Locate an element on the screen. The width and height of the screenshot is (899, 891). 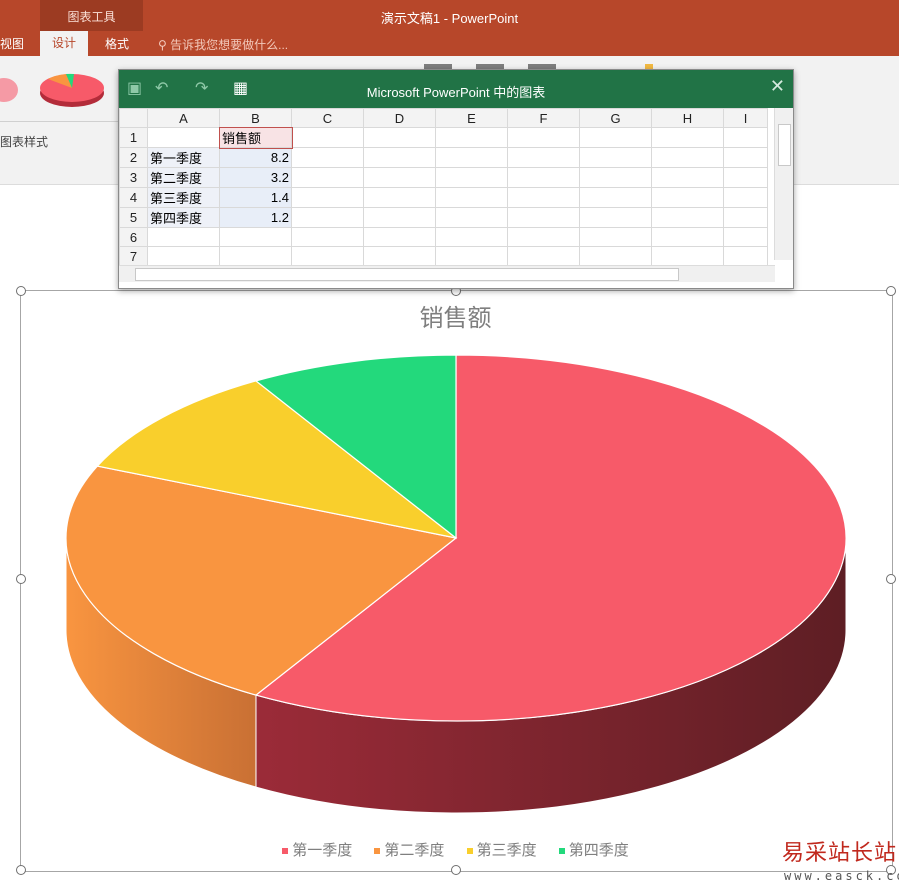
legend-label: 第一季度 is located at coordinates (322, 850).